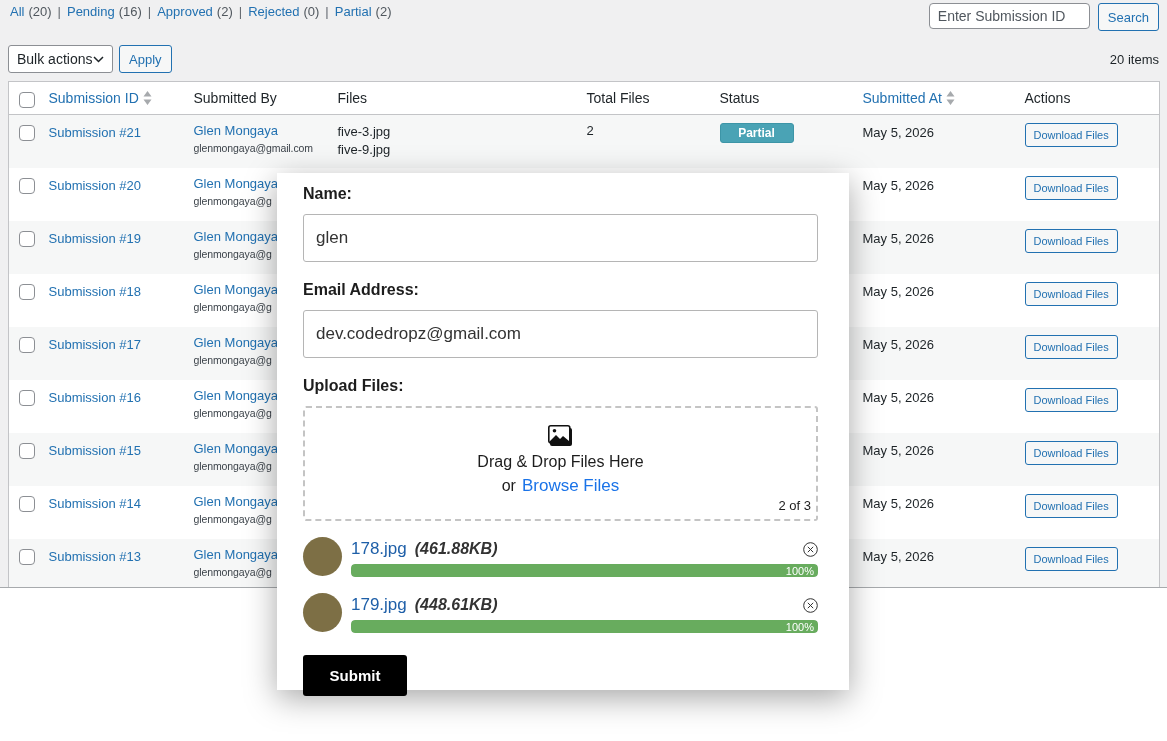 This screenshot has height=741, width=1167. Describe the element at coordinates (235, 98) in the screenshot. I see `column-header: Submitted By` at that location.